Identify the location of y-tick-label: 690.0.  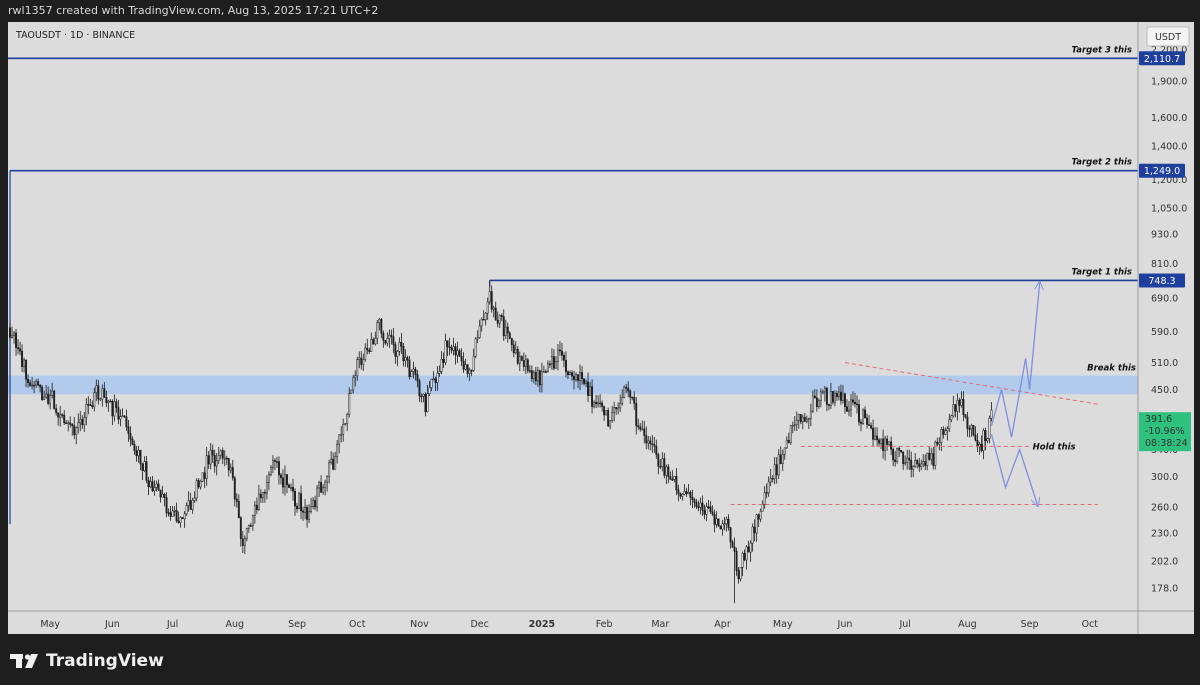
(1164, 298).